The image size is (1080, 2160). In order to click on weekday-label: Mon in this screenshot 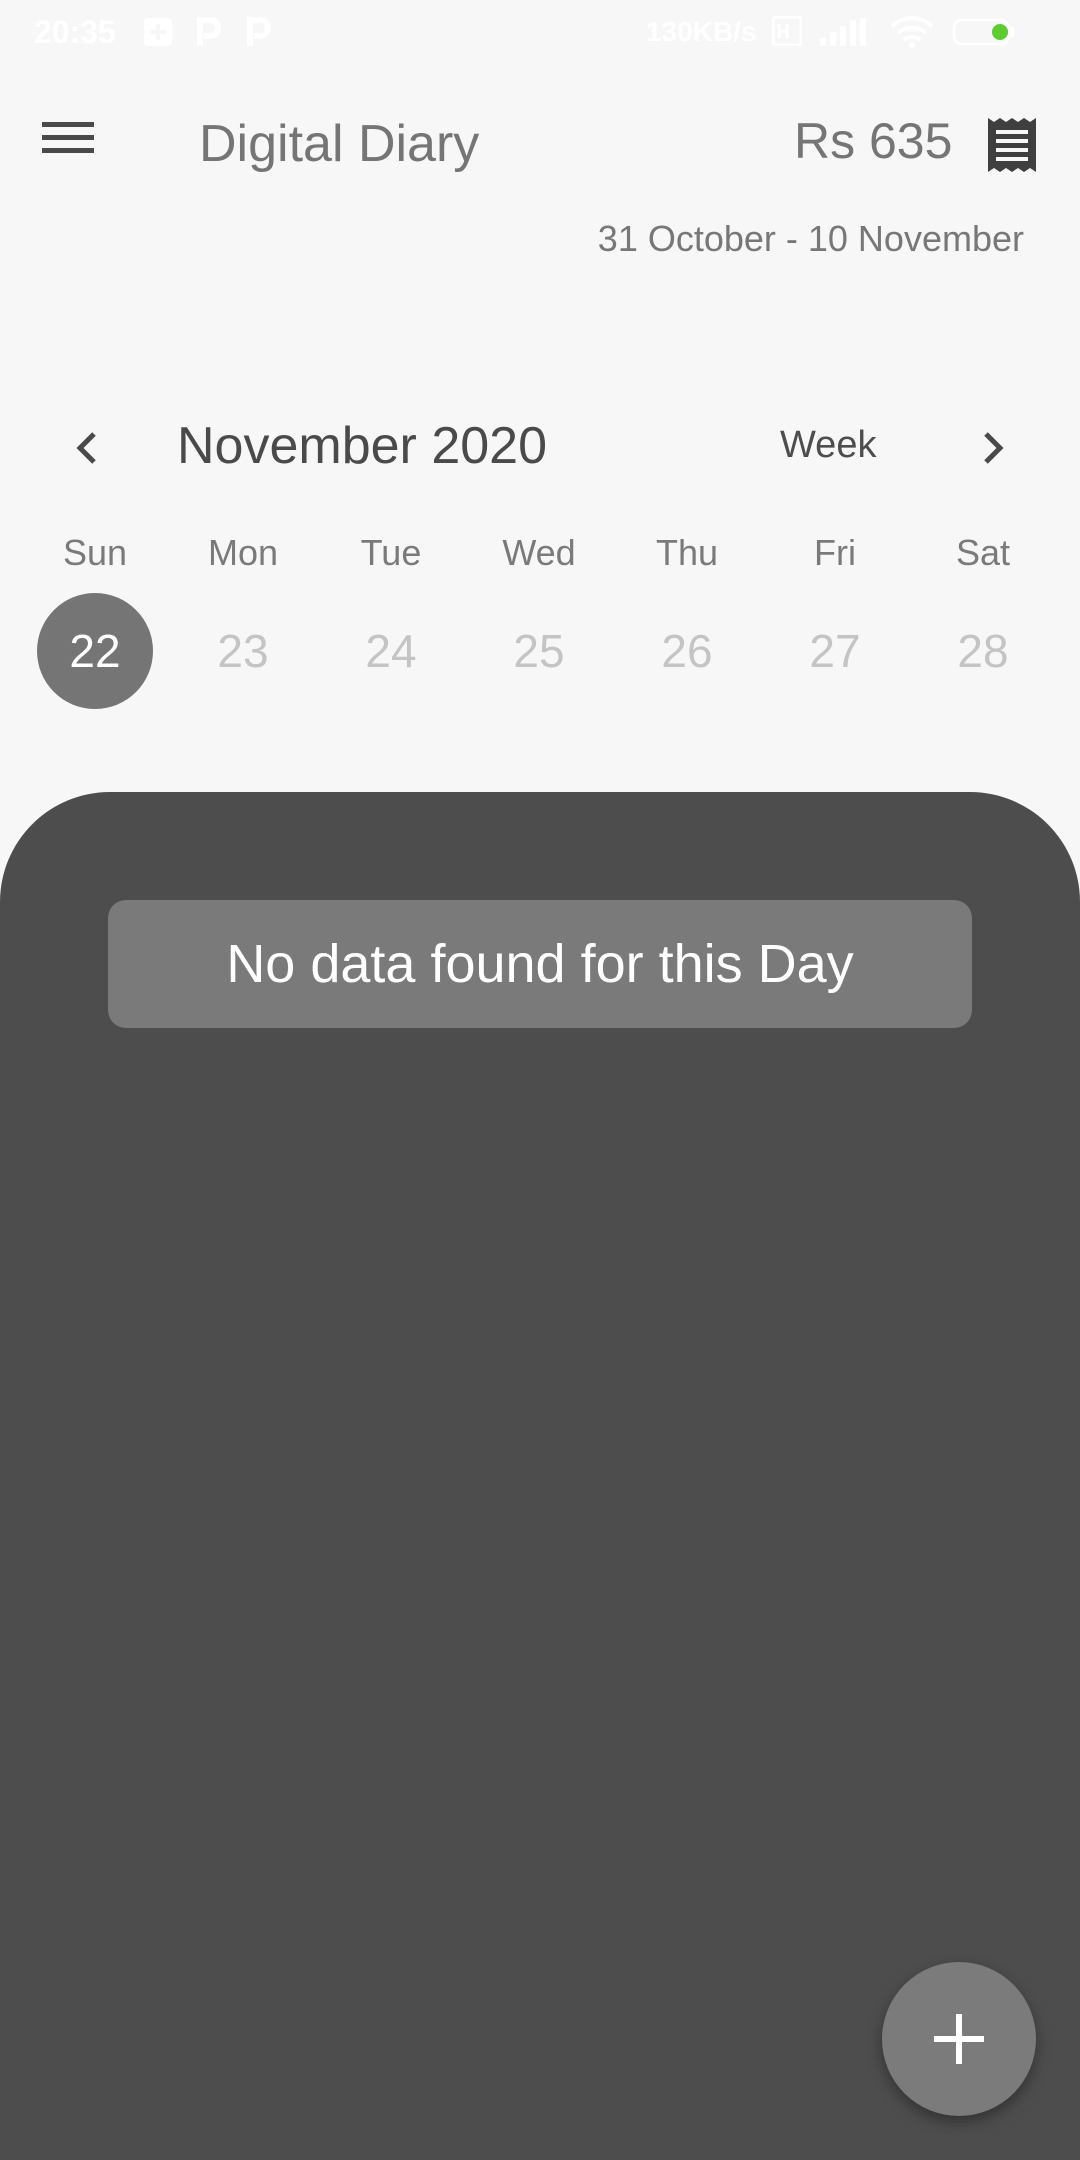, I will do `click(243, 552)`.